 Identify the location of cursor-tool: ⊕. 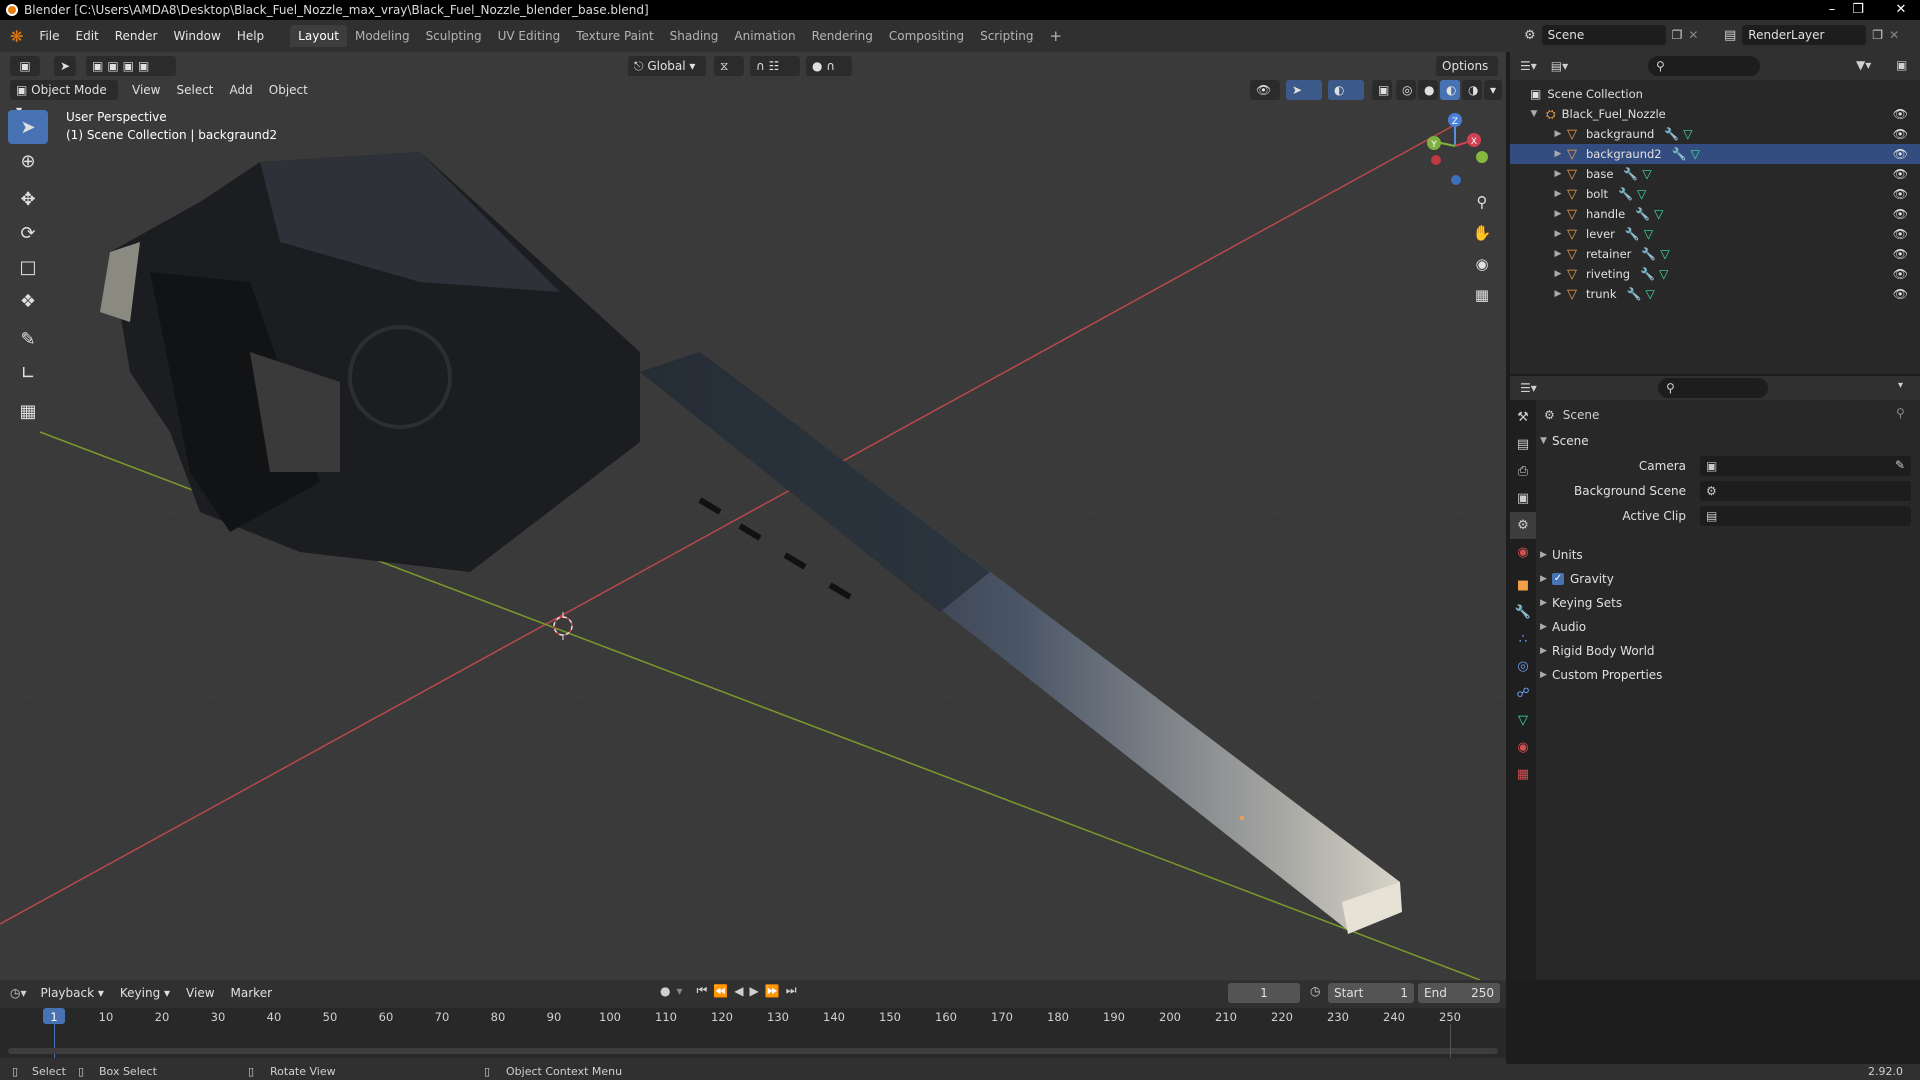
(28, 161).